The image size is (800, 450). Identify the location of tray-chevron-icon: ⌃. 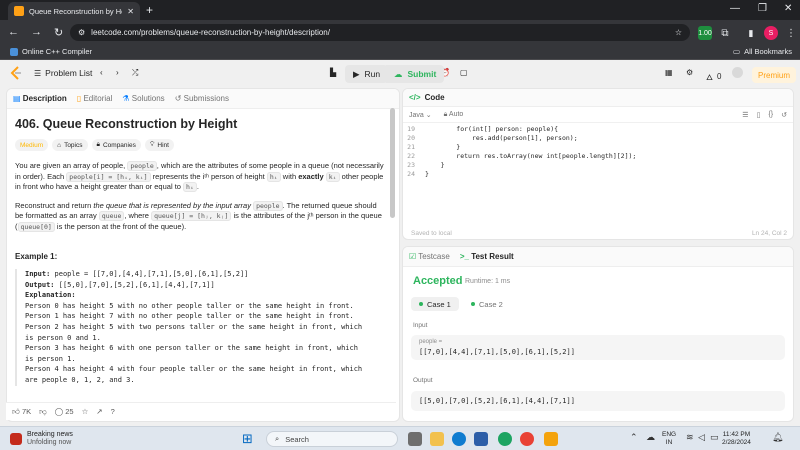
(637, 439).